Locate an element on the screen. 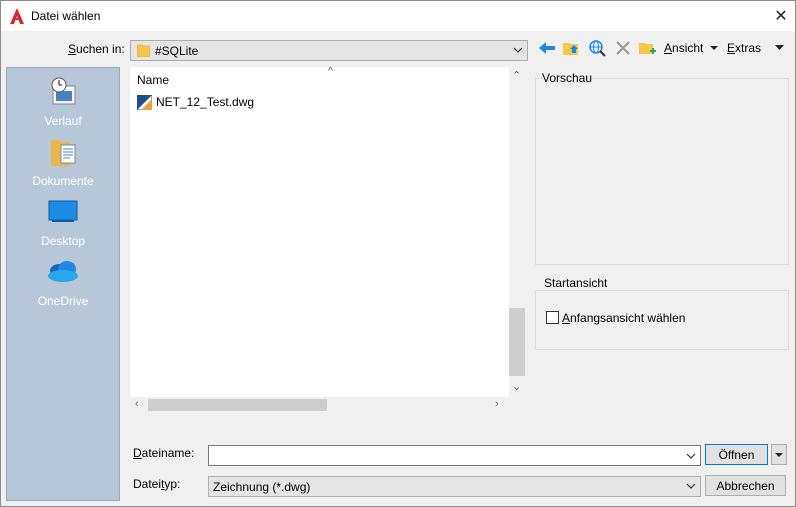 This screenshot has height=507, width=796. close-icon: ✕ is located at coordinates (781, 16).